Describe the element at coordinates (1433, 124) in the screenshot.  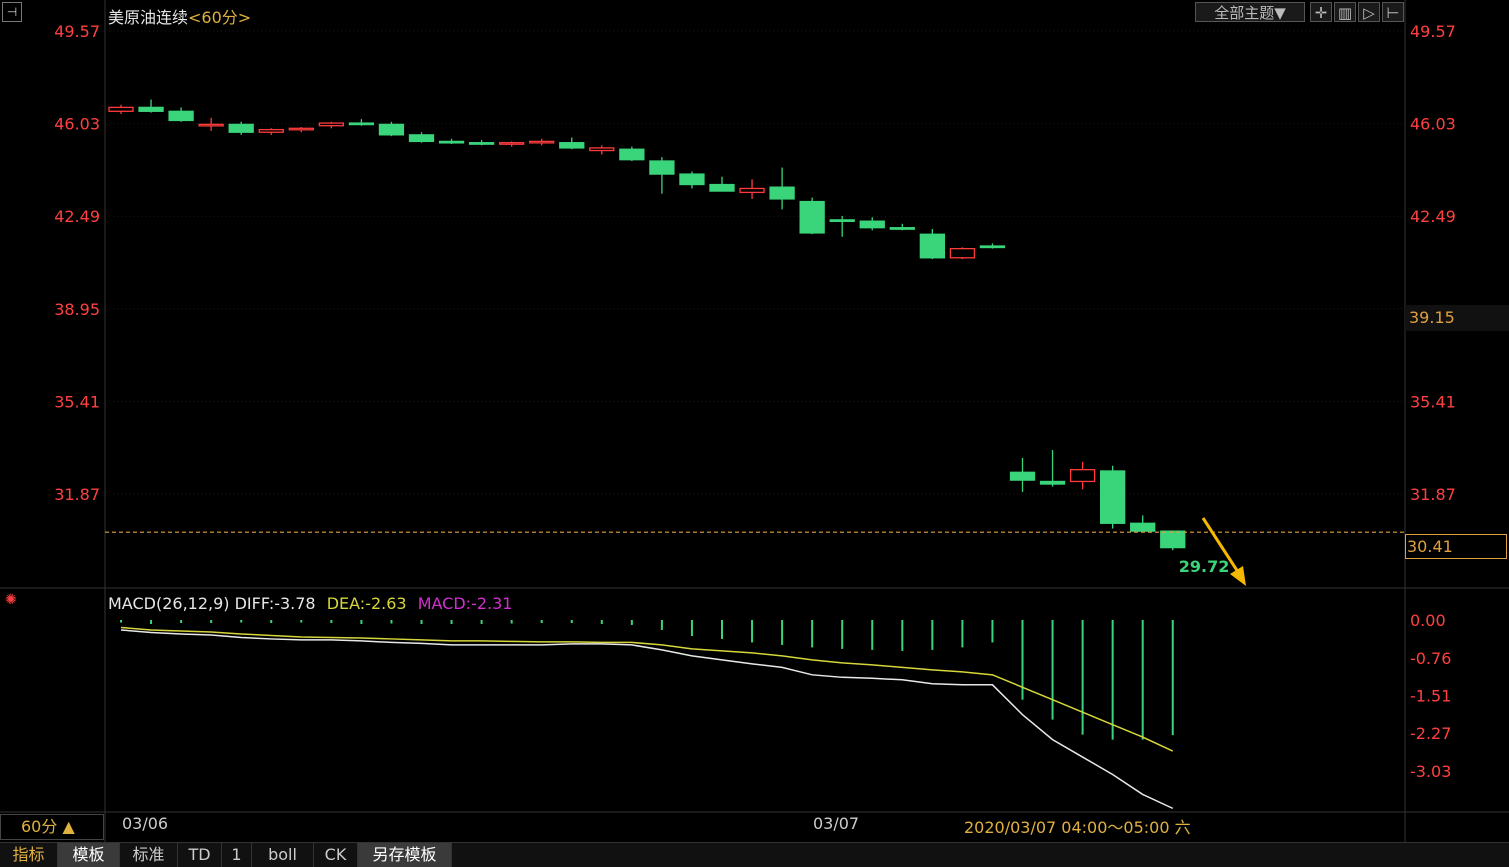
I see `price-tick-right: 46.03` at that location.